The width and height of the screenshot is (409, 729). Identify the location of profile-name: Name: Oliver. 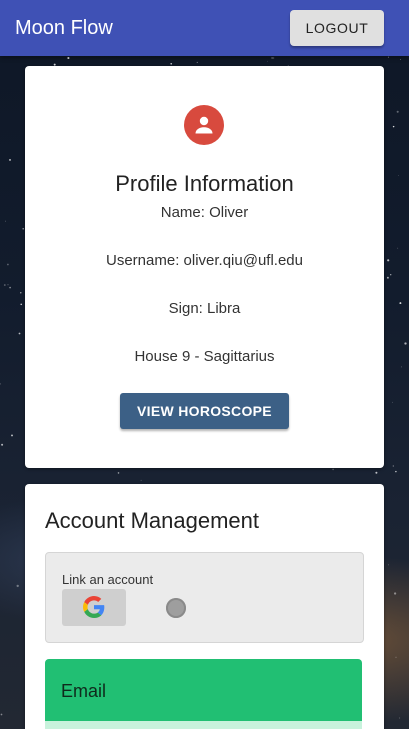
(204, 212).